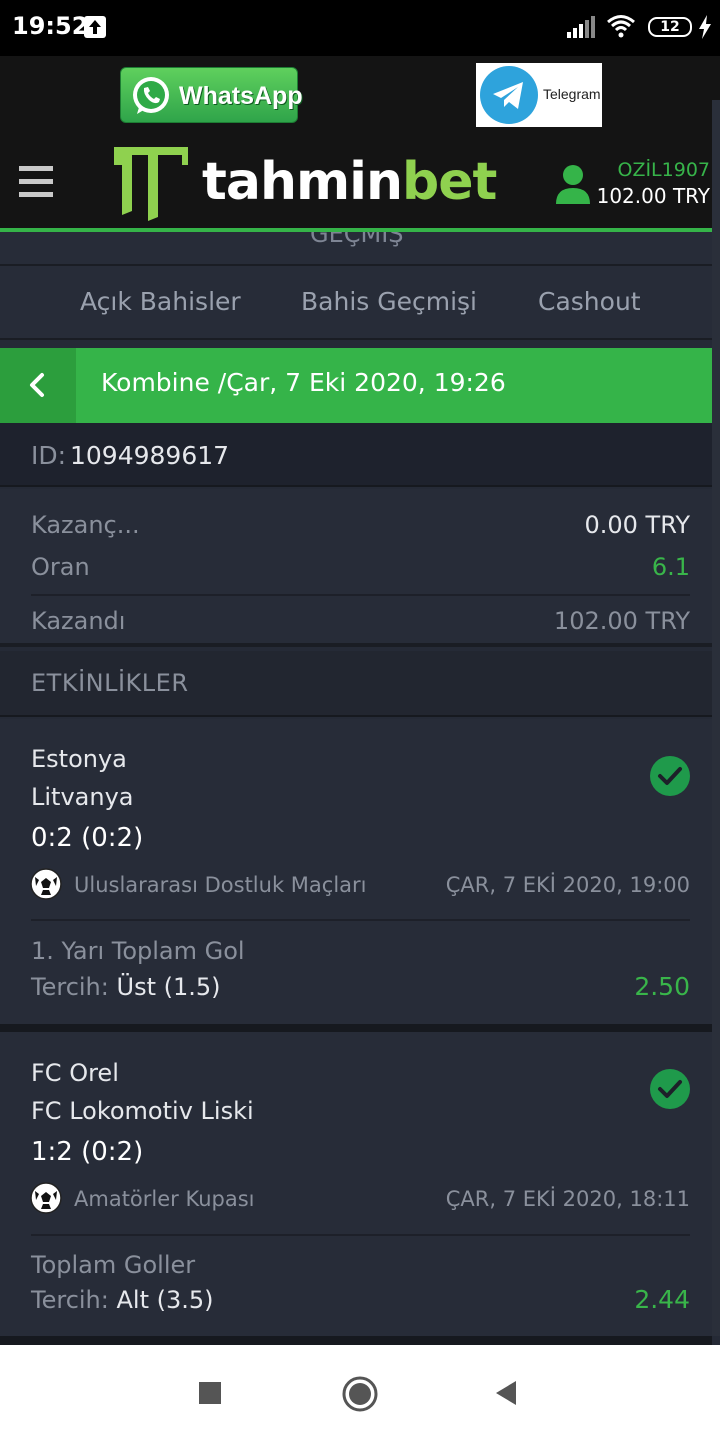 This screenshot has height=1440, width=720. I want to click on summary-divider, so click(360, 595).